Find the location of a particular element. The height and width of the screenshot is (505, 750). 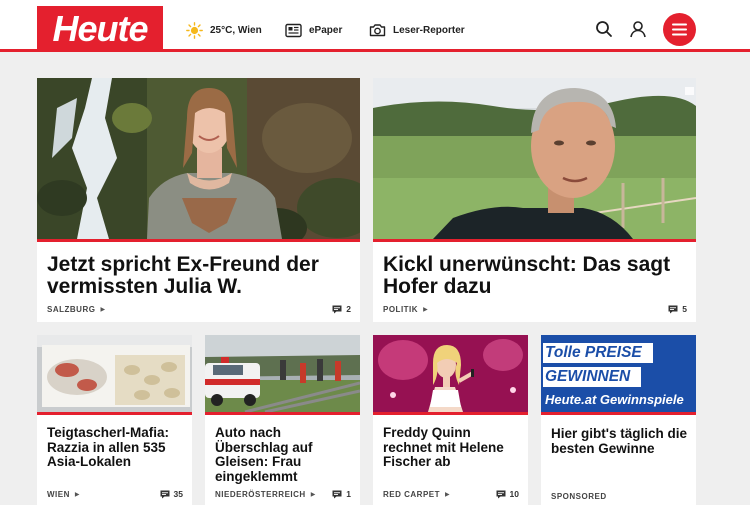

site-header: Heute 25°C, Wien ePaper Leser-Reporter is located at coordinates (375, 26).